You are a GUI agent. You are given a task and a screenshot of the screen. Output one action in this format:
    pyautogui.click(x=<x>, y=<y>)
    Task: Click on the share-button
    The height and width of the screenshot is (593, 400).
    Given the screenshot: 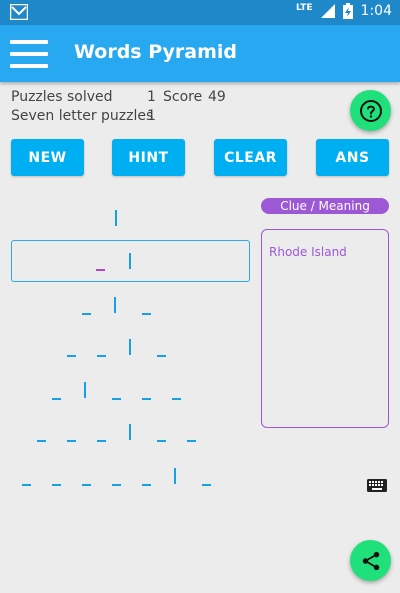 What is the action you would take?
    pyautogui.click(x=370, y=560)
    